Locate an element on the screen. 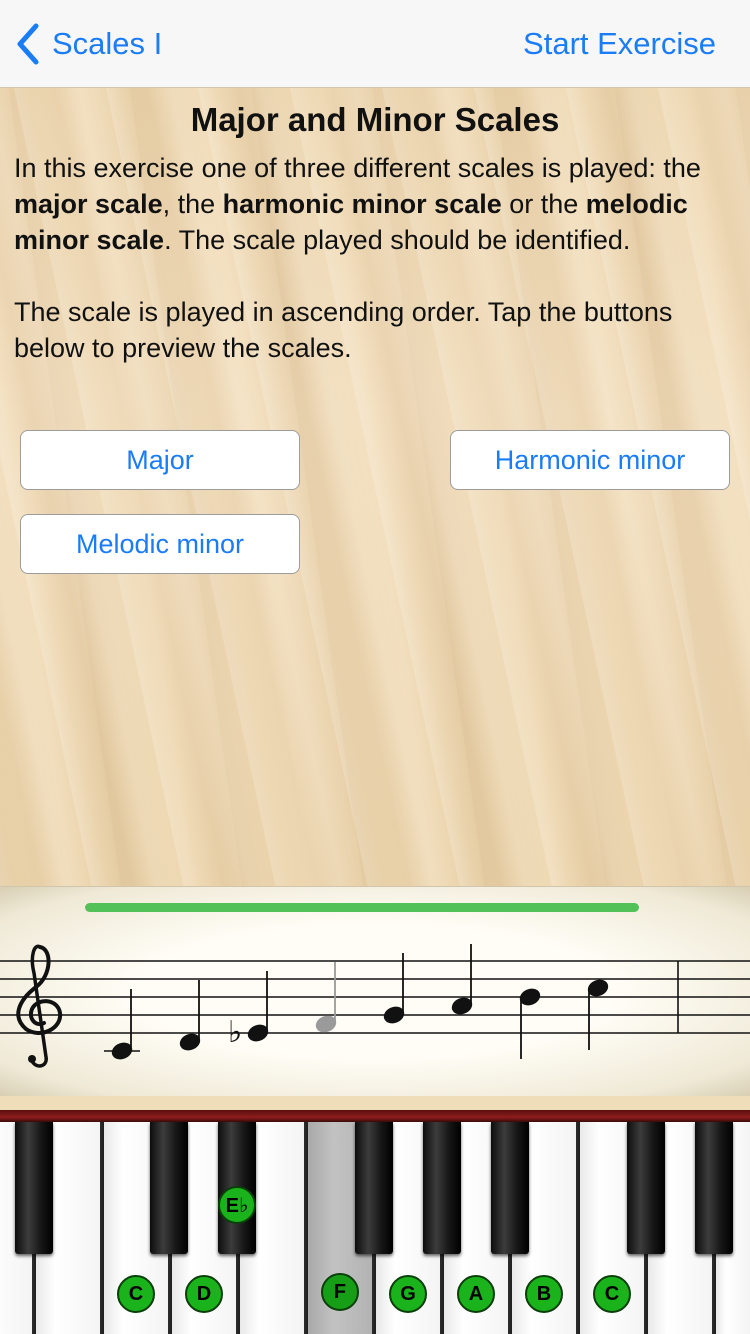  staff-lines is located at coordinates (375, 997).